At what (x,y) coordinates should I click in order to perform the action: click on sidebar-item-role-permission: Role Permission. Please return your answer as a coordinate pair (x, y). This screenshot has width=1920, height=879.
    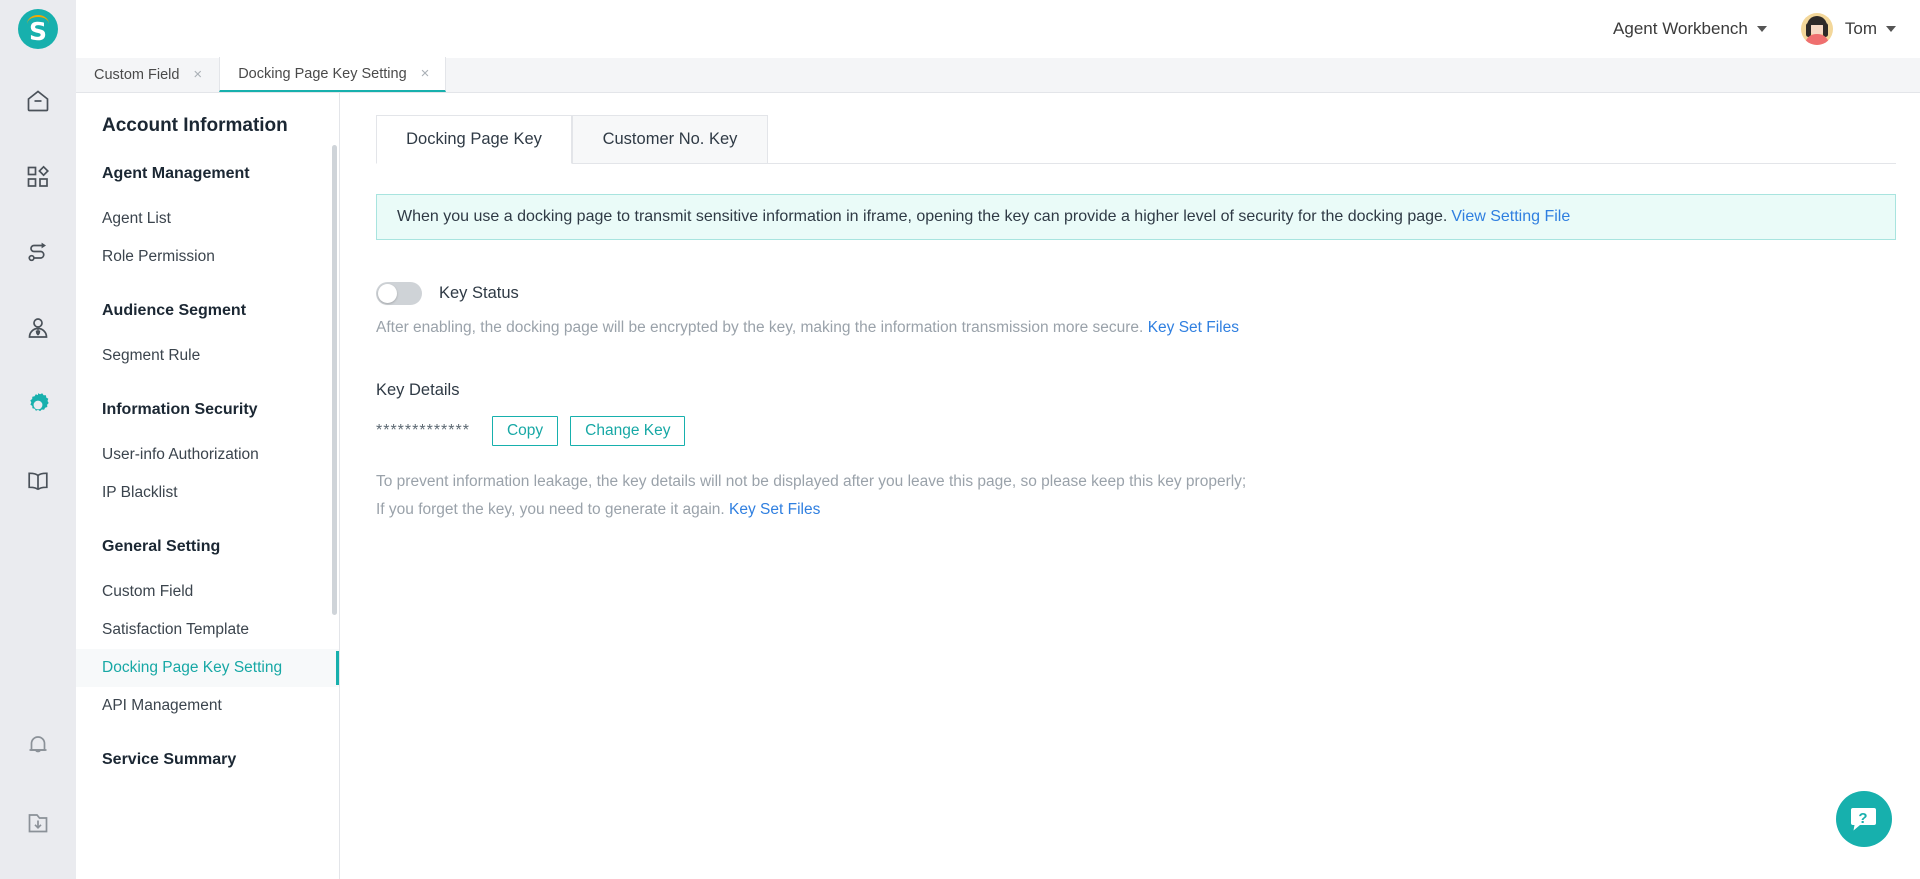
    Looking at the image, I should click on (207, 257).